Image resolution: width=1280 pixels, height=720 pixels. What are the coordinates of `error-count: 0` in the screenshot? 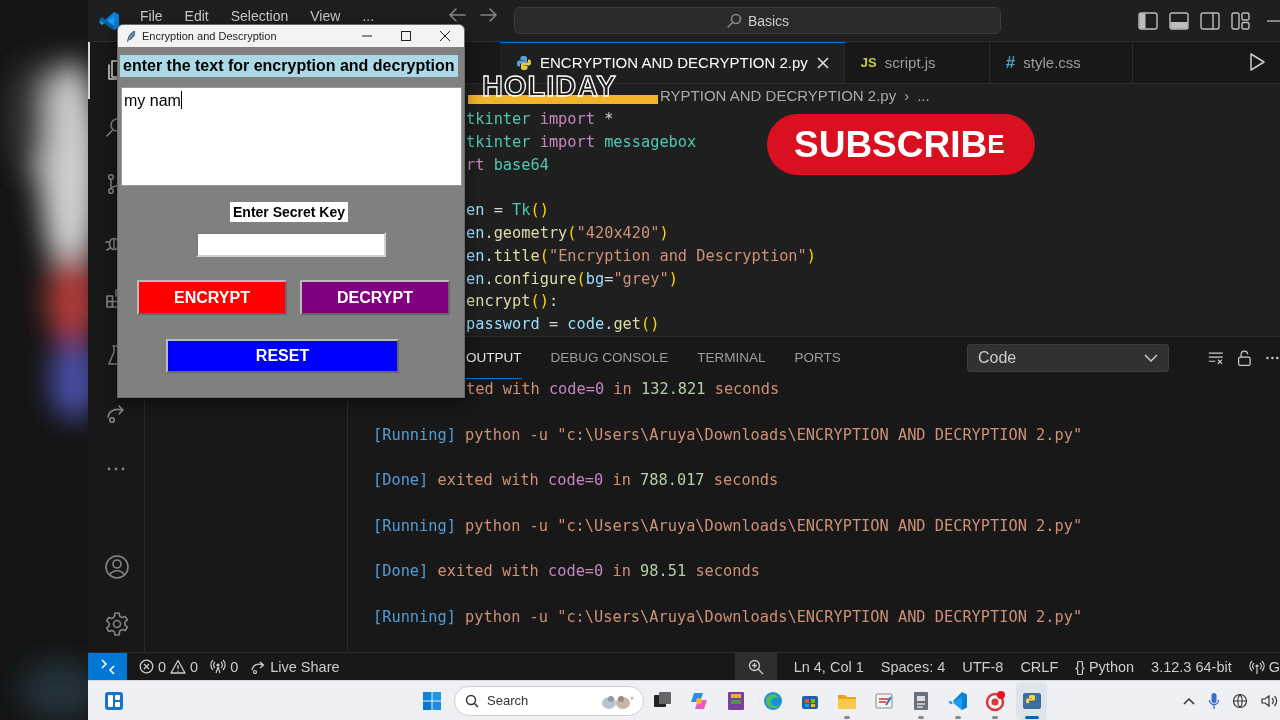 It's located at (162, 666).